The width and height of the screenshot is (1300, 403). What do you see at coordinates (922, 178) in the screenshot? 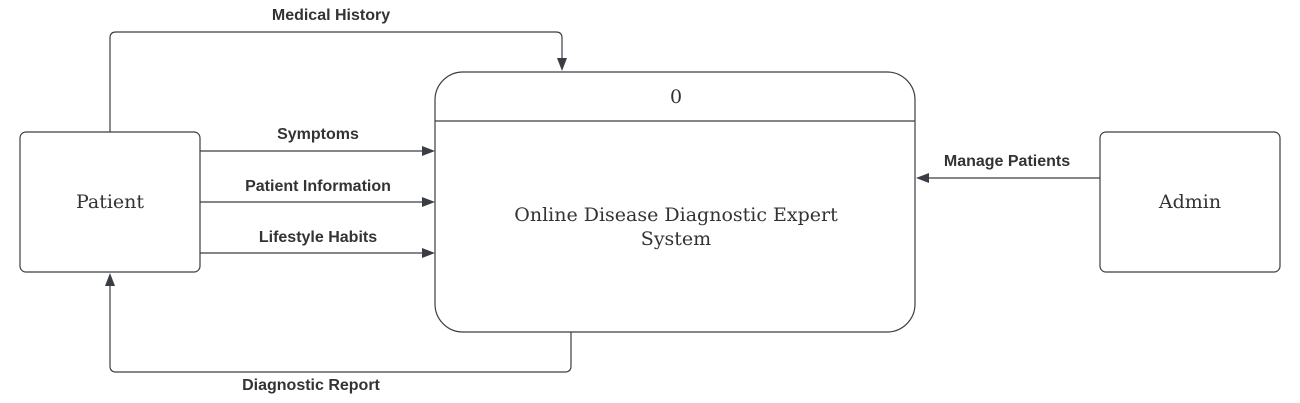
I see `manage-patients-arrowhead` at bounding box center [922, 178].